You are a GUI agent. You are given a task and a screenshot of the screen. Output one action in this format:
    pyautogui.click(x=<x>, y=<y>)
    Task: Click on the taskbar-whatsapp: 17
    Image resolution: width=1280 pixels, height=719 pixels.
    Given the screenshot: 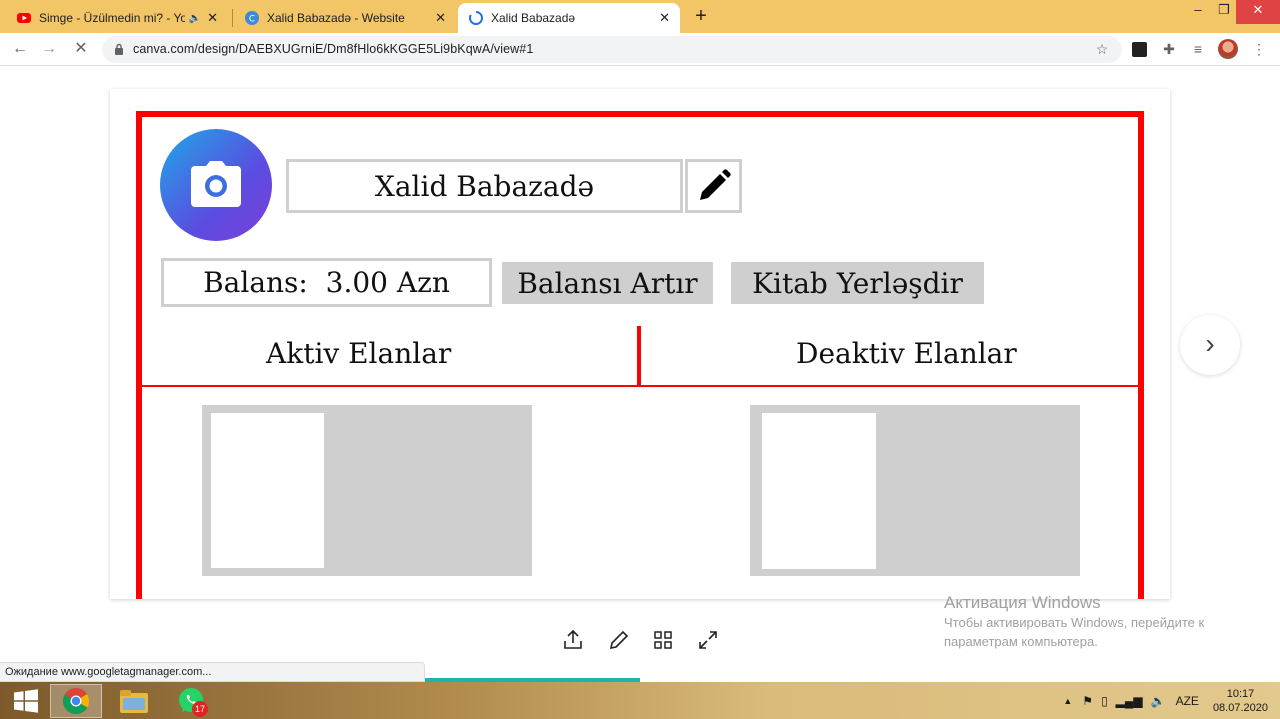 What is the action you would take?
    pyautogui.click(x=192, y=701)
    